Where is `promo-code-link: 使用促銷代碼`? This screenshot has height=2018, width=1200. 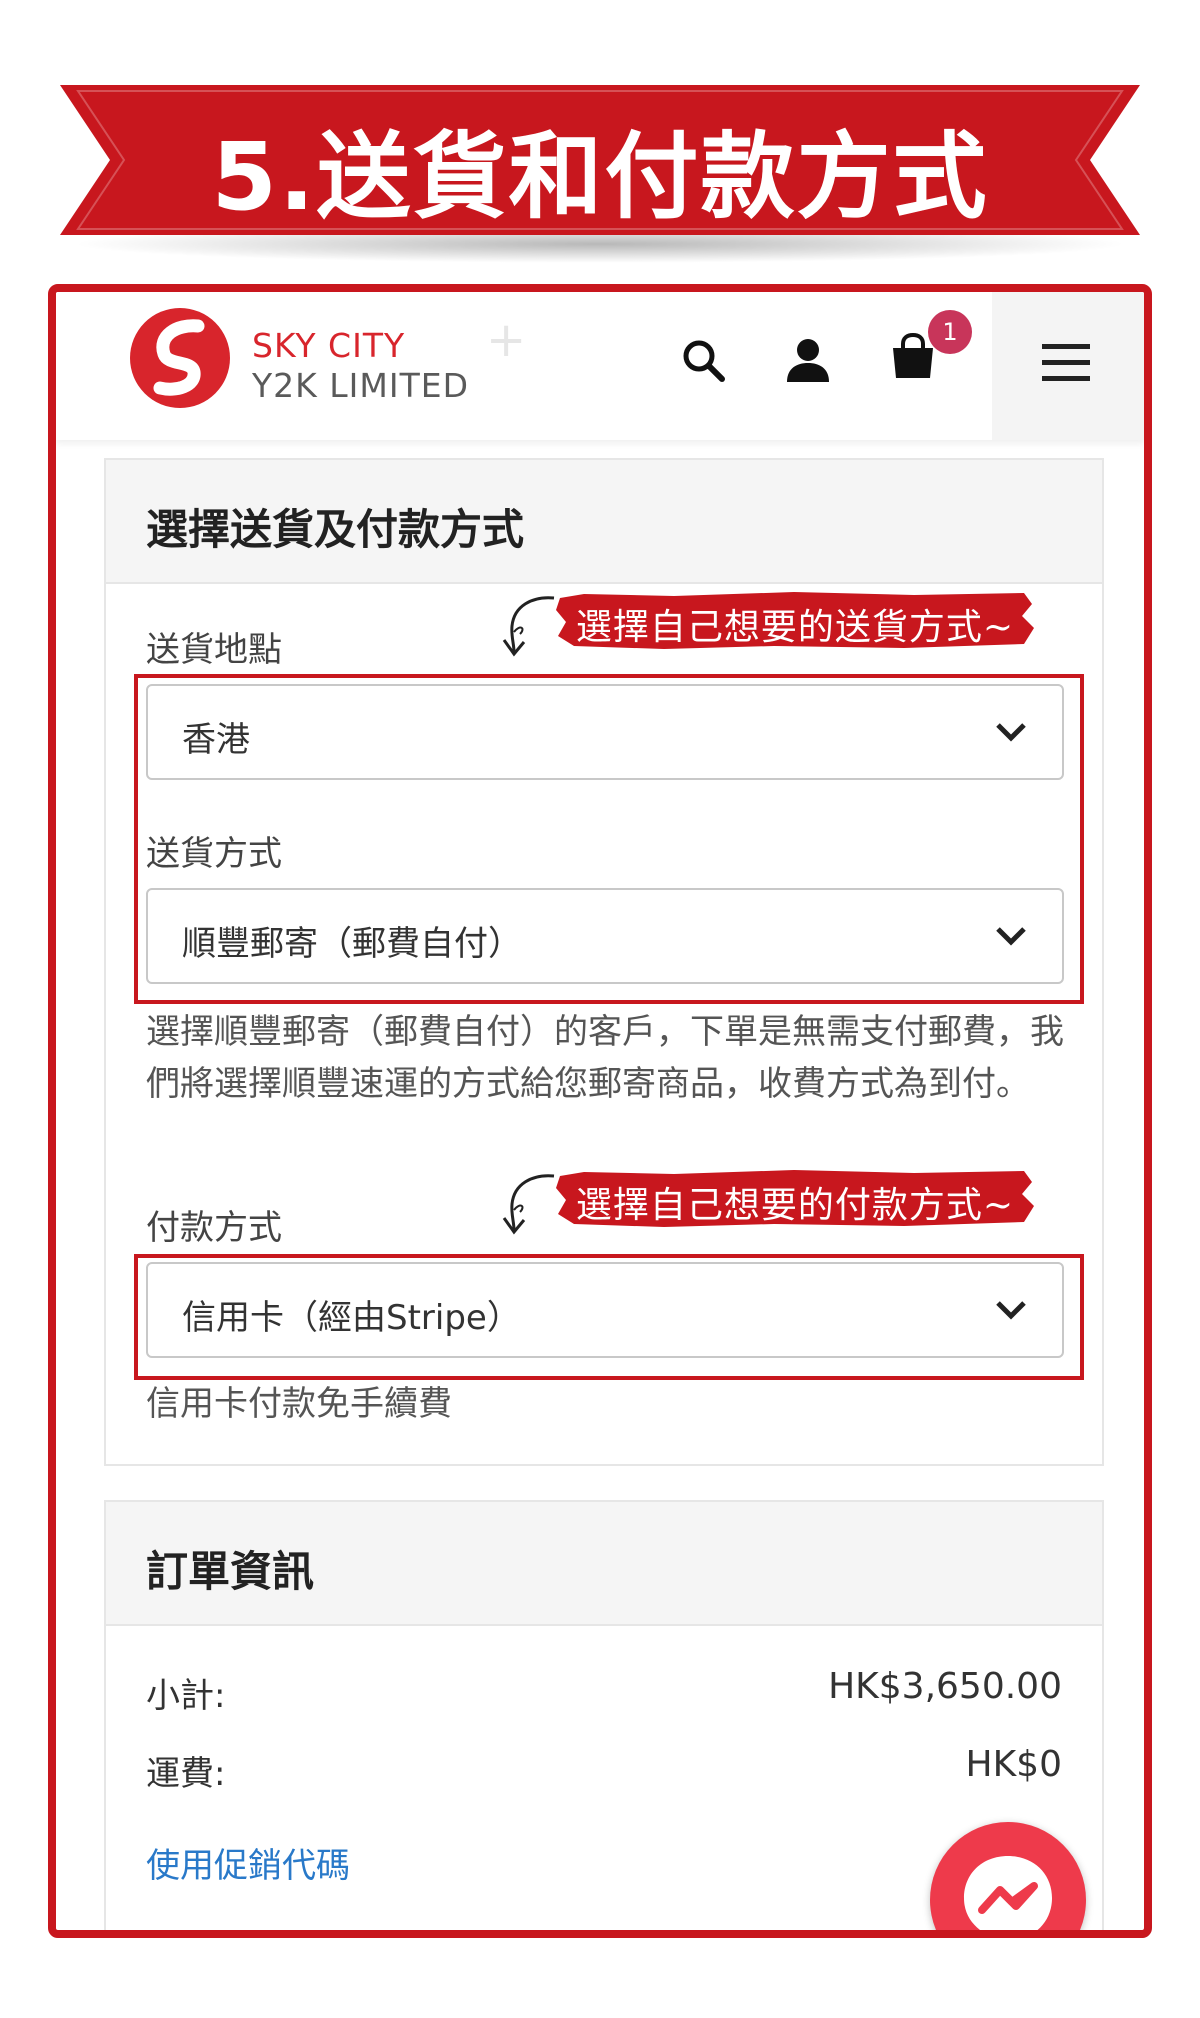
promo-code-link: 使用促銷代碼 is located at coordinates (248, 1862).